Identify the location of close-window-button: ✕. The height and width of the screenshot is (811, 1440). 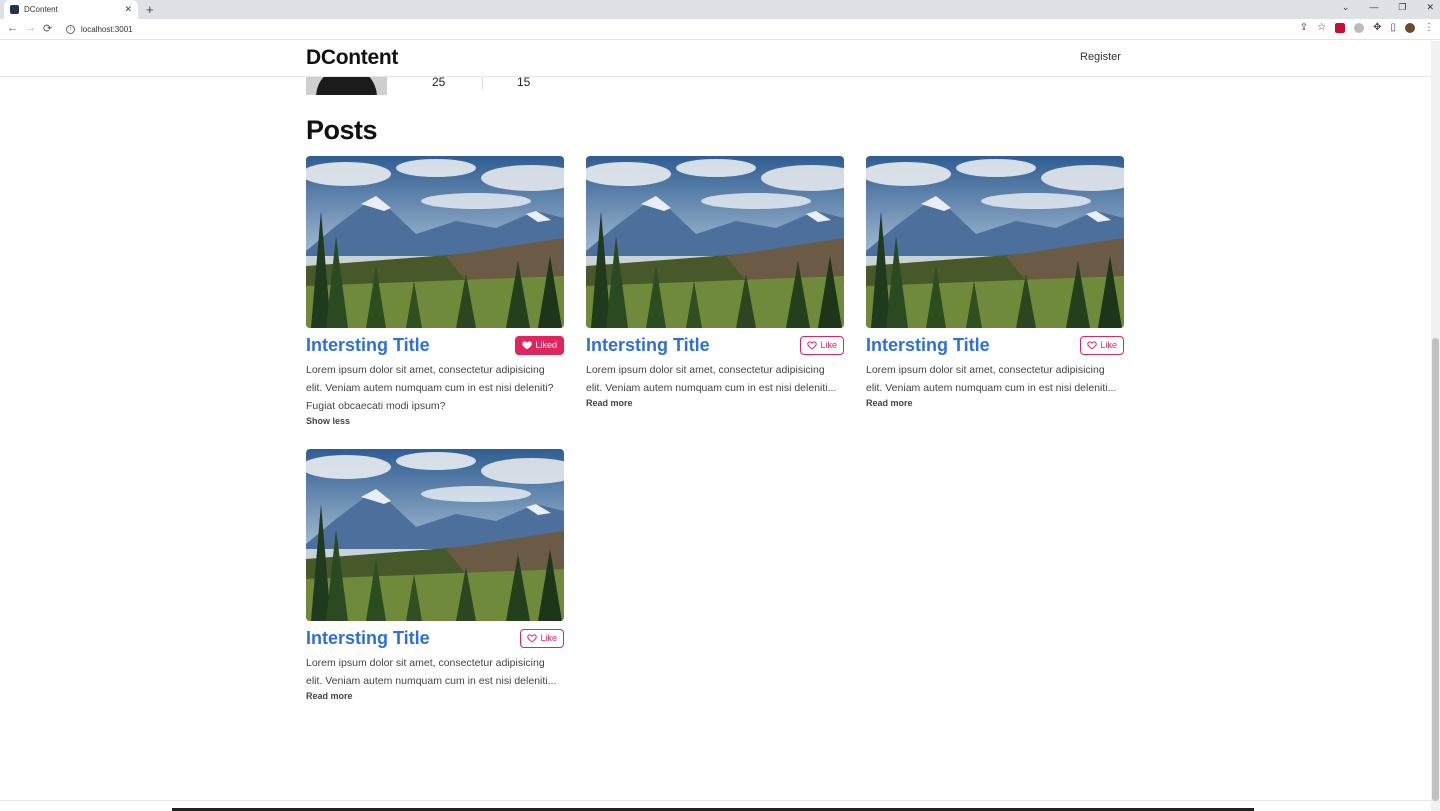
(1430, 7).